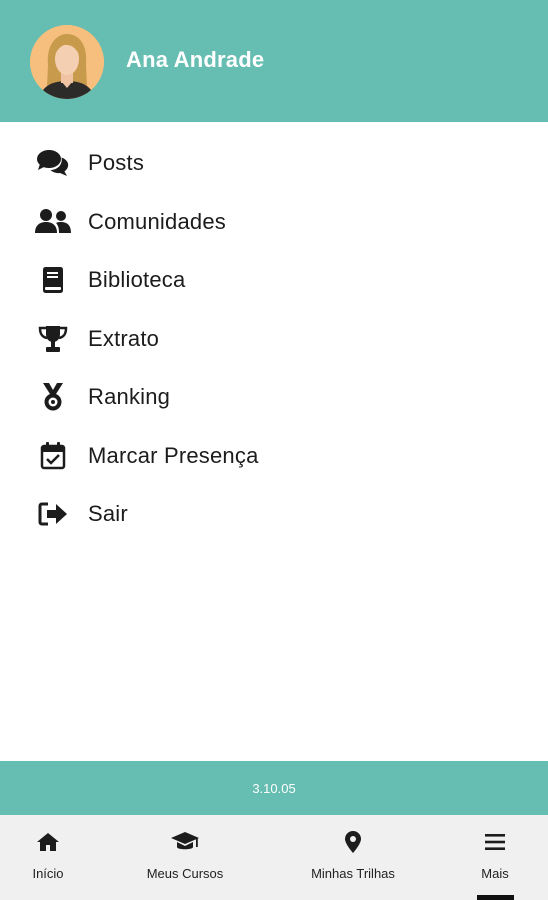  What do you see at coordinates (274, 397) in the screenshot?
I see `menu-item-ranking: Ranking` at bounding box center [274, 397].